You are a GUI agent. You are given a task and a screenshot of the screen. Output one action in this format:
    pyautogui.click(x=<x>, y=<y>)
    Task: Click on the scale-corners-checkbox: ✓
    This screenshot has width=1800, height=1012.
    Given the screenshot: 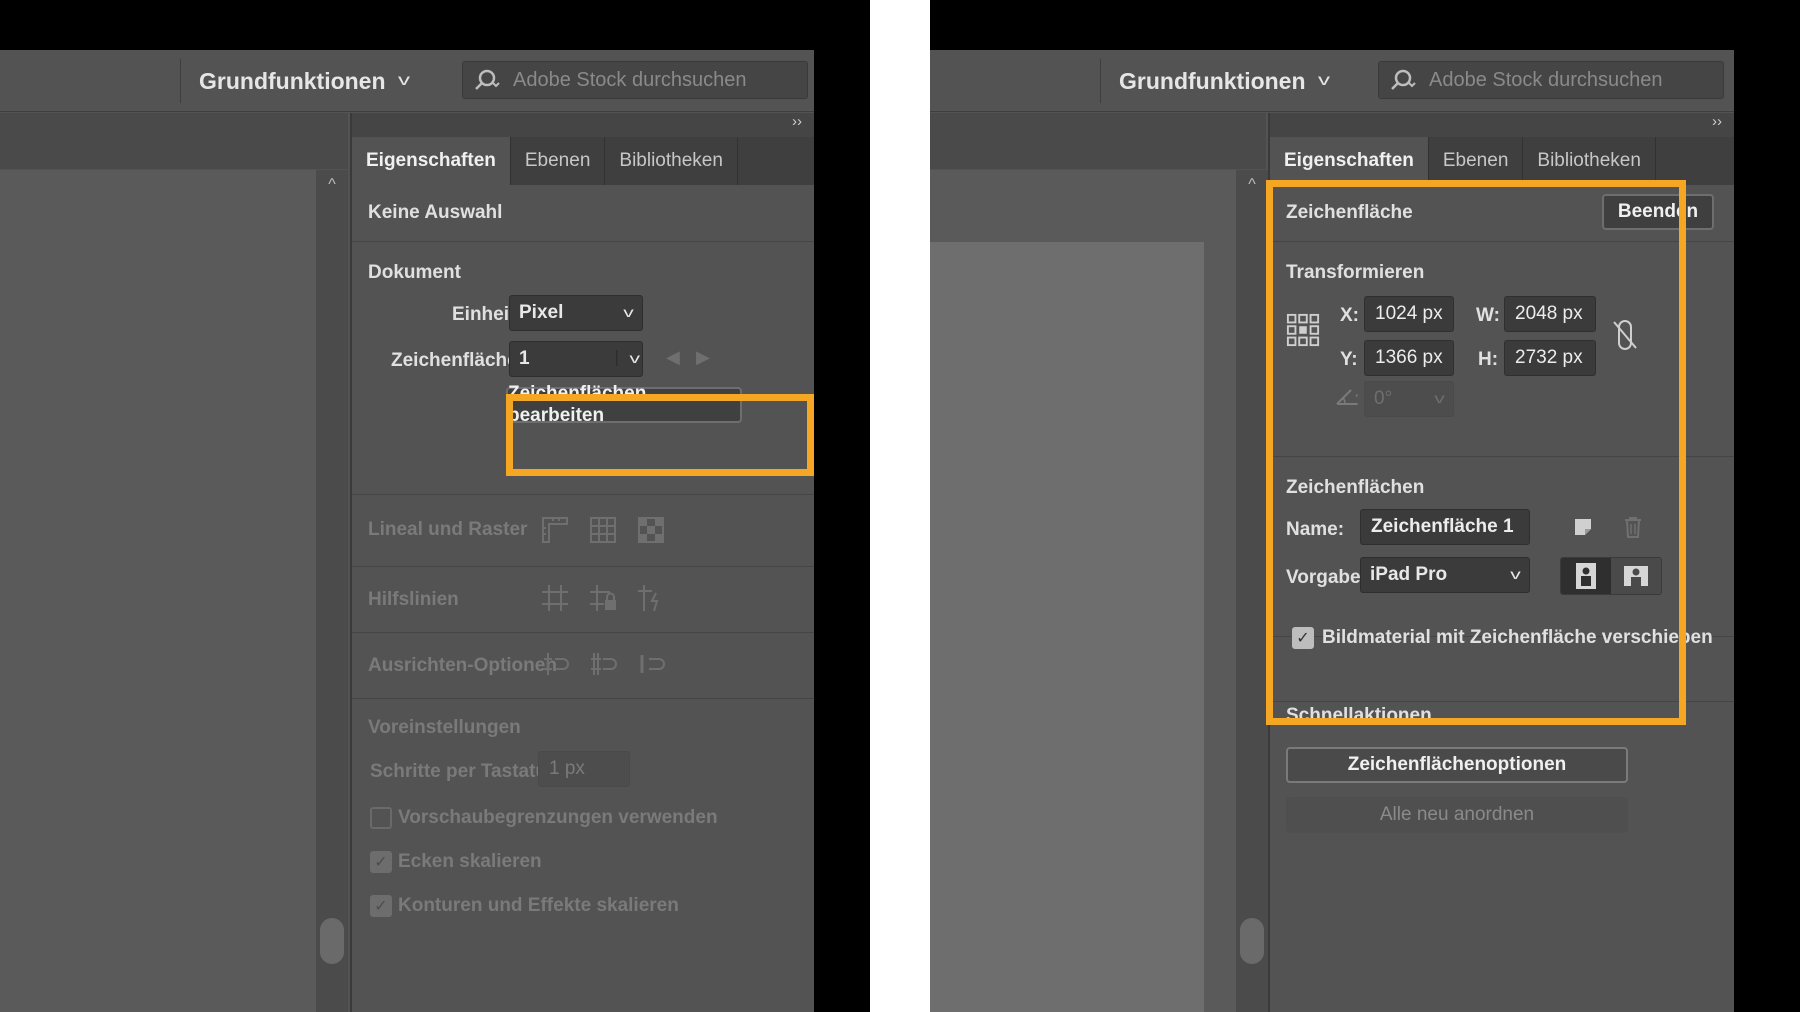 What is the action you would take?
    pyautogui.click(x=381, y=862)
    